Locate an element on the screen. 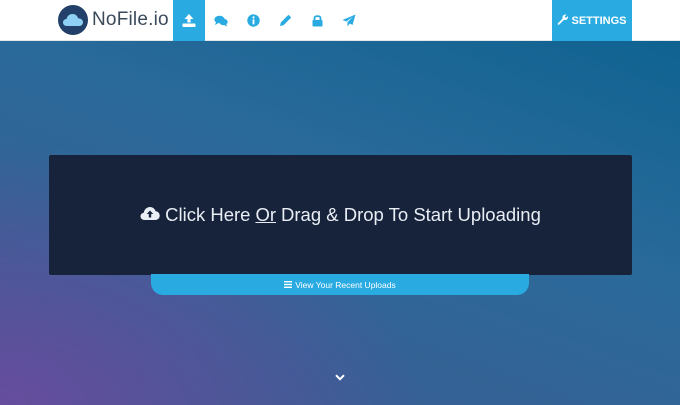 The height and width of the screenshot is (405, 680). upload-click-text: Click Here is located at coordinates (208, 214).